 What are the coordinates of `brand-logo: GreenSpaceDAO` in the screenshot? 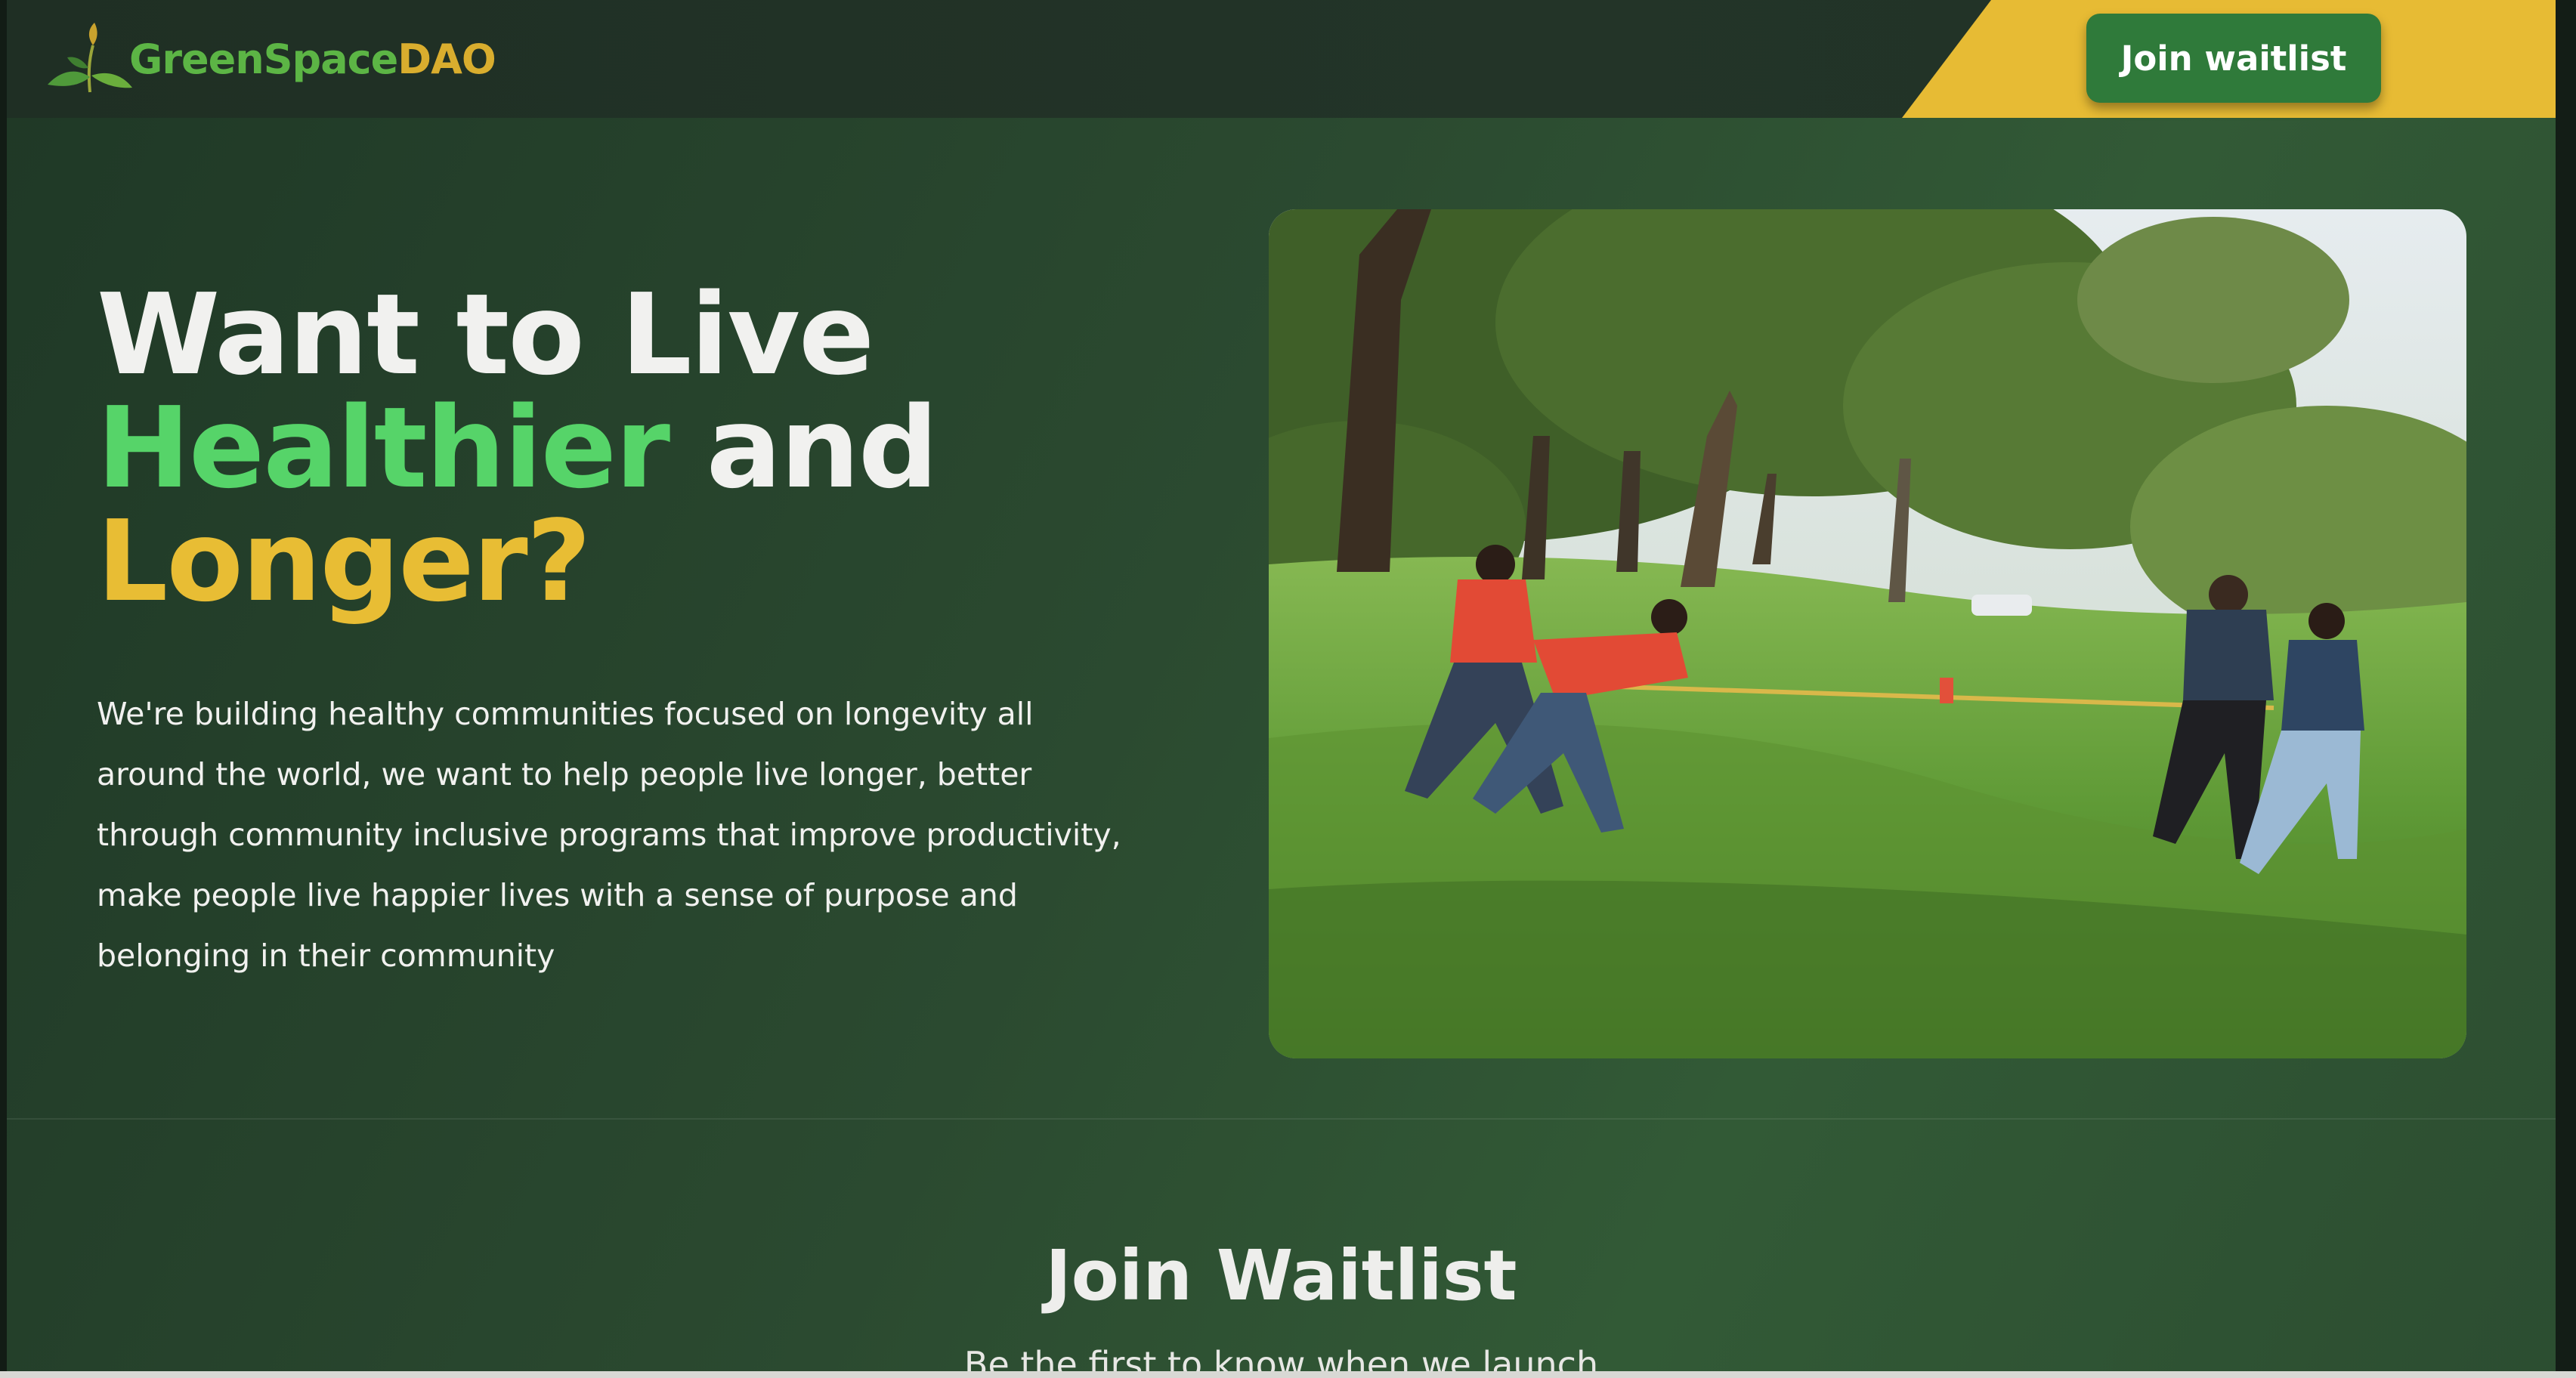 It's located at (270, 59).